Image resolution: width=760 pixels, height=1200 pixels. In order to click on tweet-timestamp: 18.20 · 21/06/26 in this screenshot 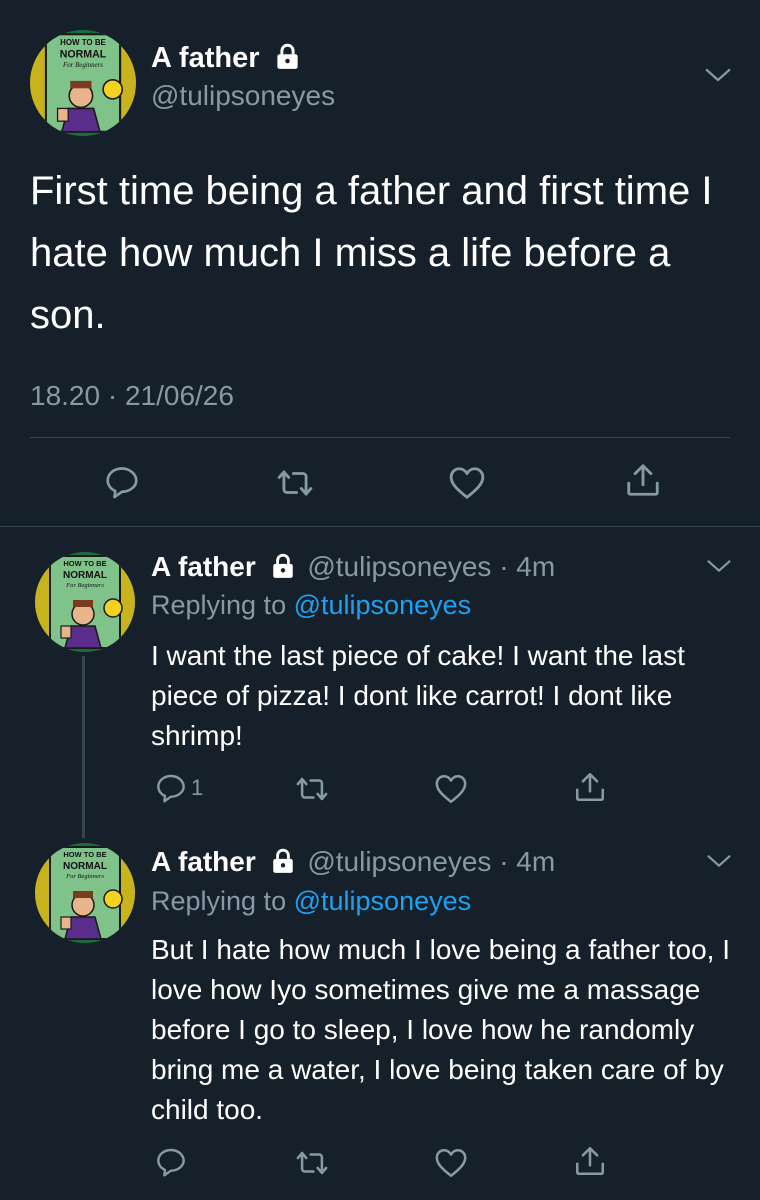, I will do `click(132, 396)`.